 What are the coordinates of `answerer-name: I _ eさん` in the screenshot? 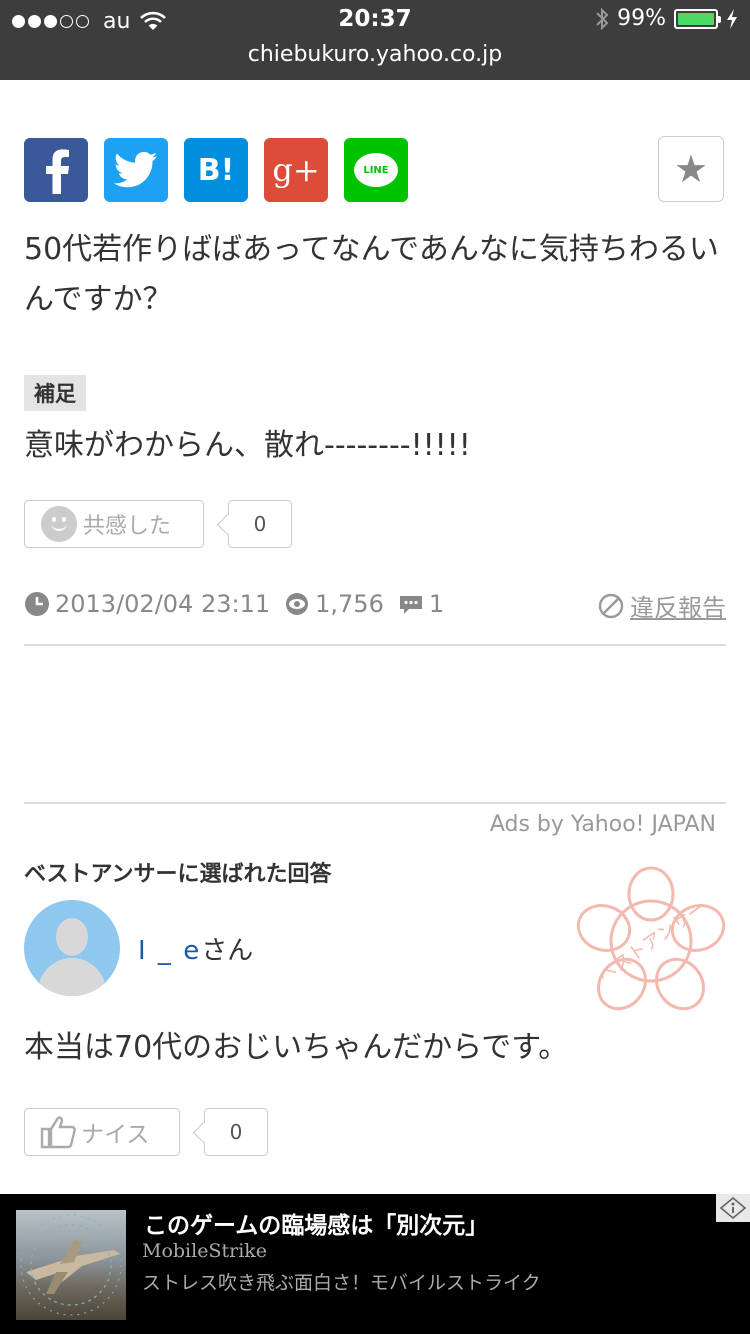 It's located at (195, 948).